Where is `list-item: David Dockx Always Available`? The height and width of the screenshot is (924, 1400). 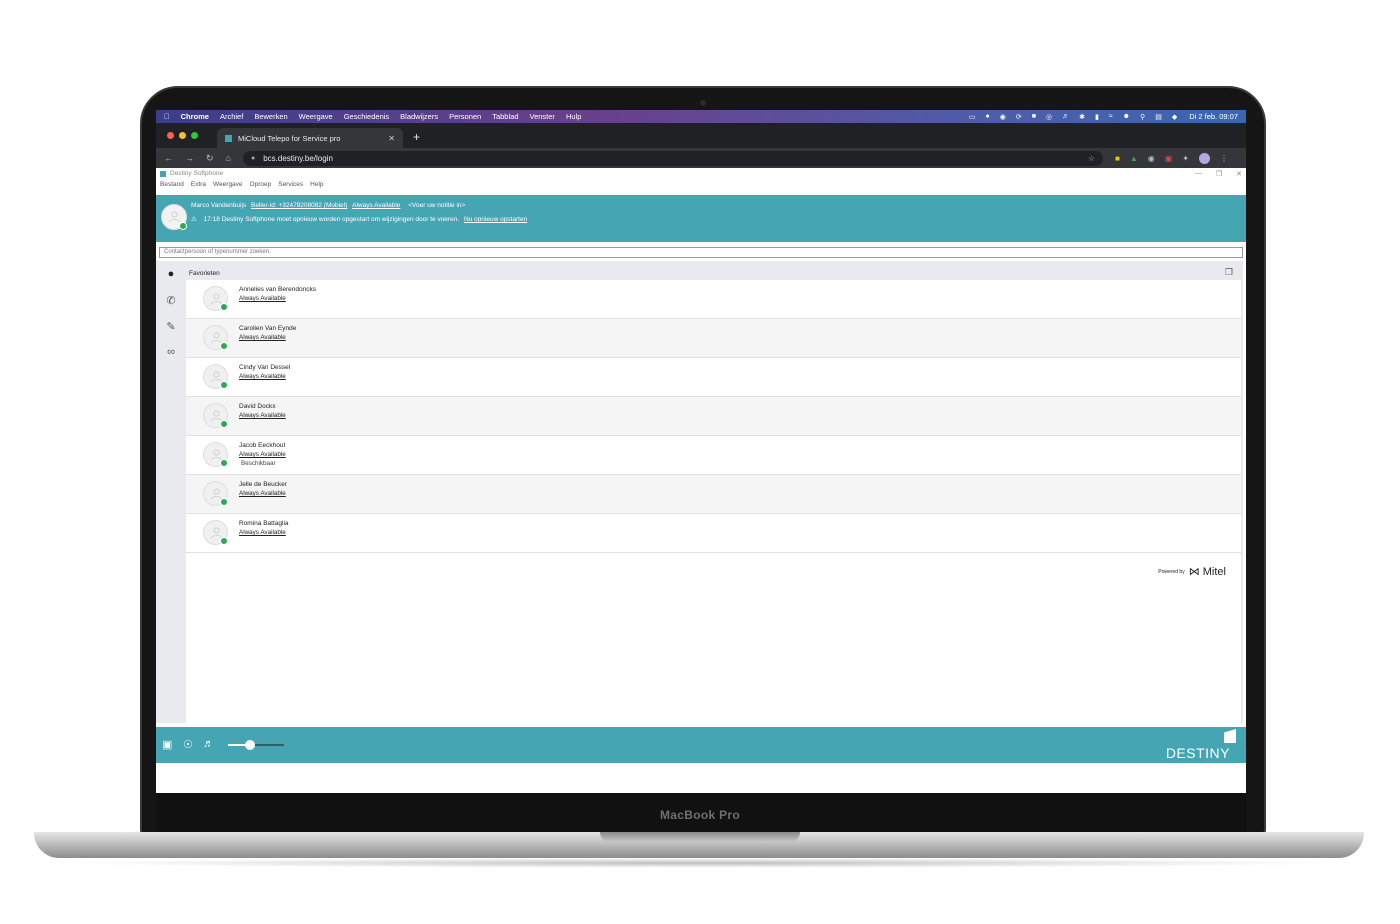
list-item: David Dockx Always Available is located at coordinates (713, 416).